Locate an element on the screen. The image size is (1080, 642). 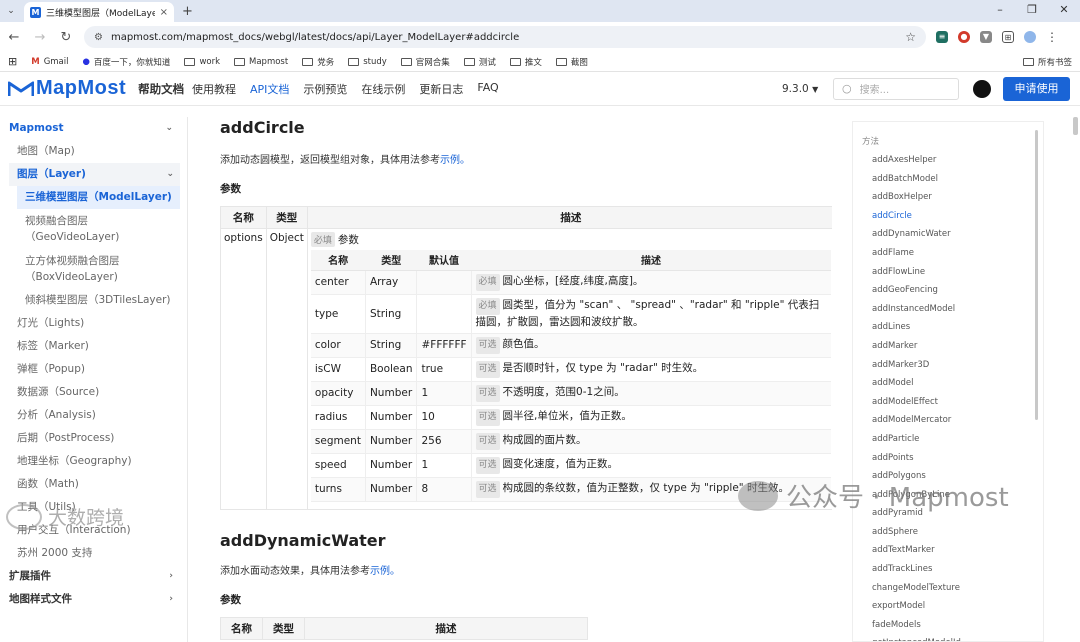
toc-item: addModelMercator is located at coordinates (948, 420).